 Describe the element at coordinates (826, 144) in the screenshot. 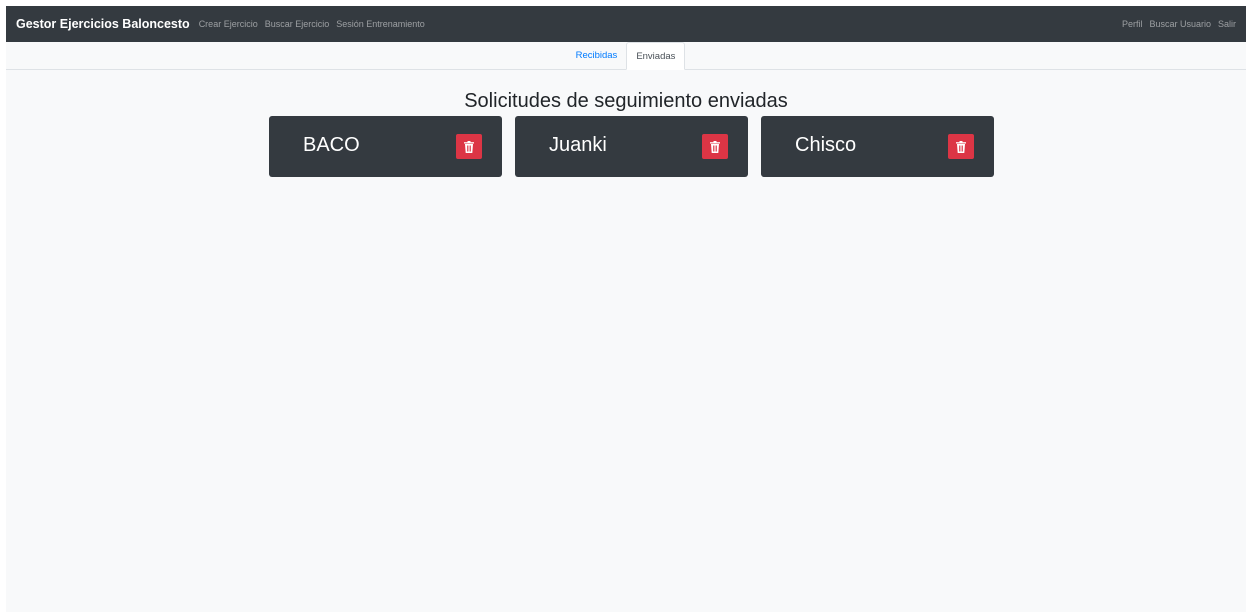

I see `request-user-name: Chisco` at that location.